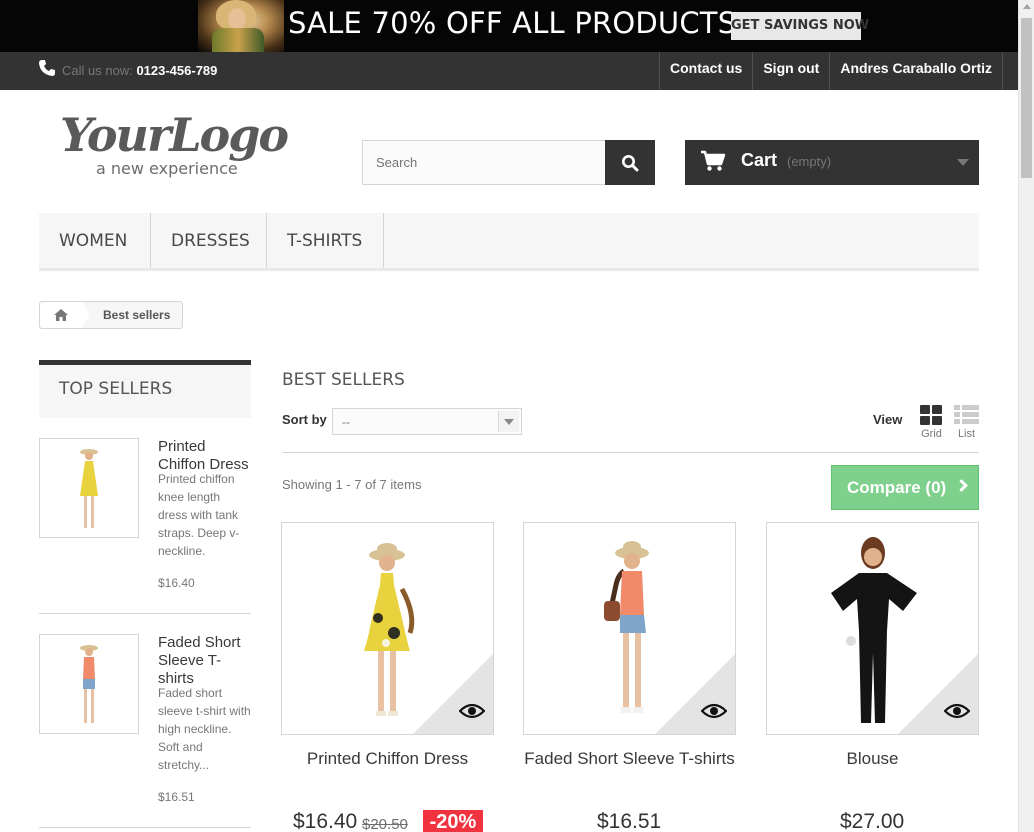 This screenshot has height=832, width=1034. Describe the element at coordinates (809, 161) in the screenshot. I see `cart-status: (empty)` at that location.